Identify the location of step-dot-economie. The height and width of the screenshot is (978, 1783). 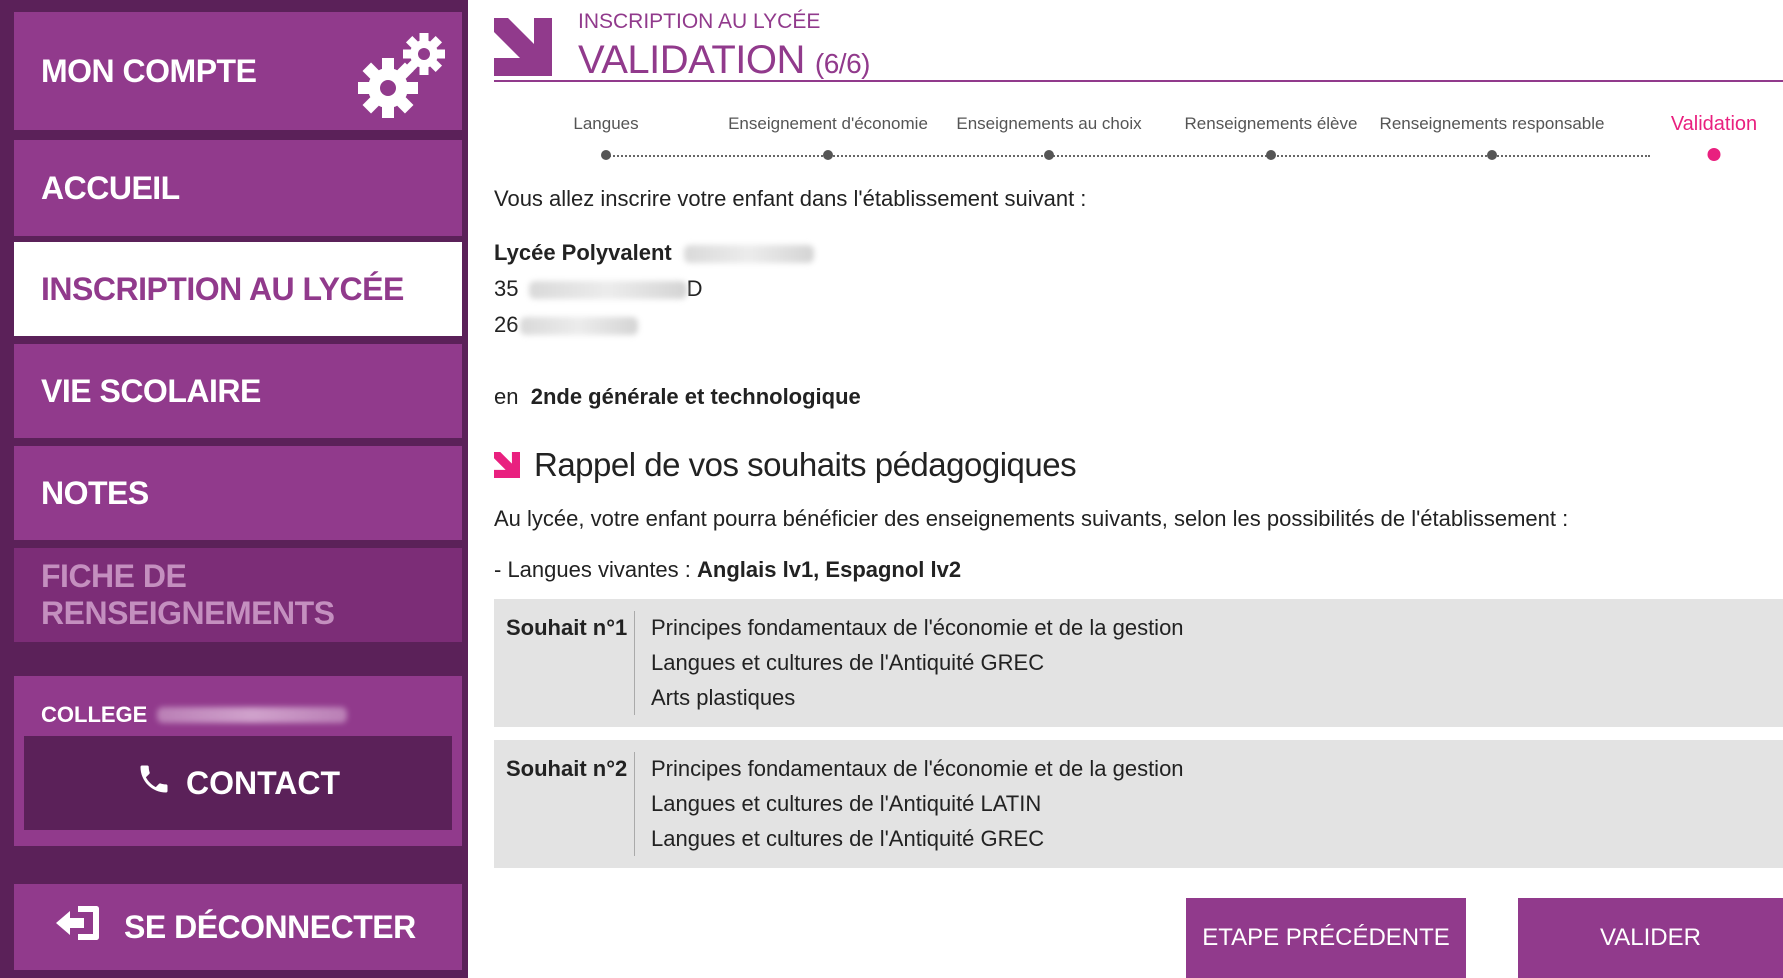
(828, 155).